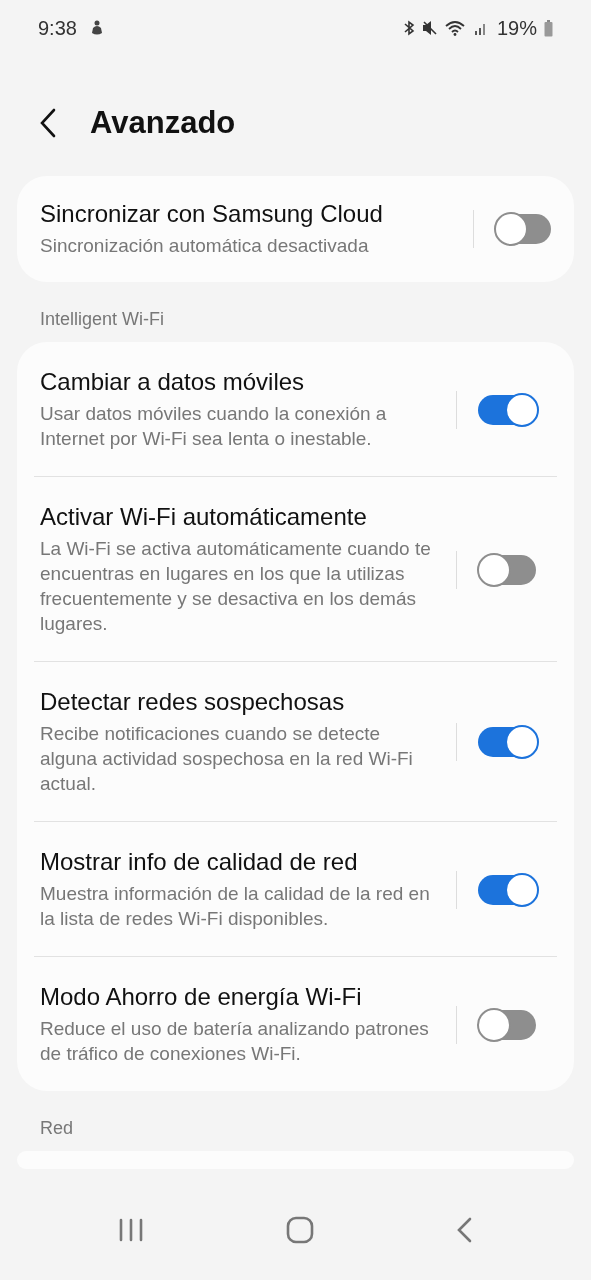 The height and width of the screenshot is (1280, 591). I want to click on wifi-icon, so click(455, 28).